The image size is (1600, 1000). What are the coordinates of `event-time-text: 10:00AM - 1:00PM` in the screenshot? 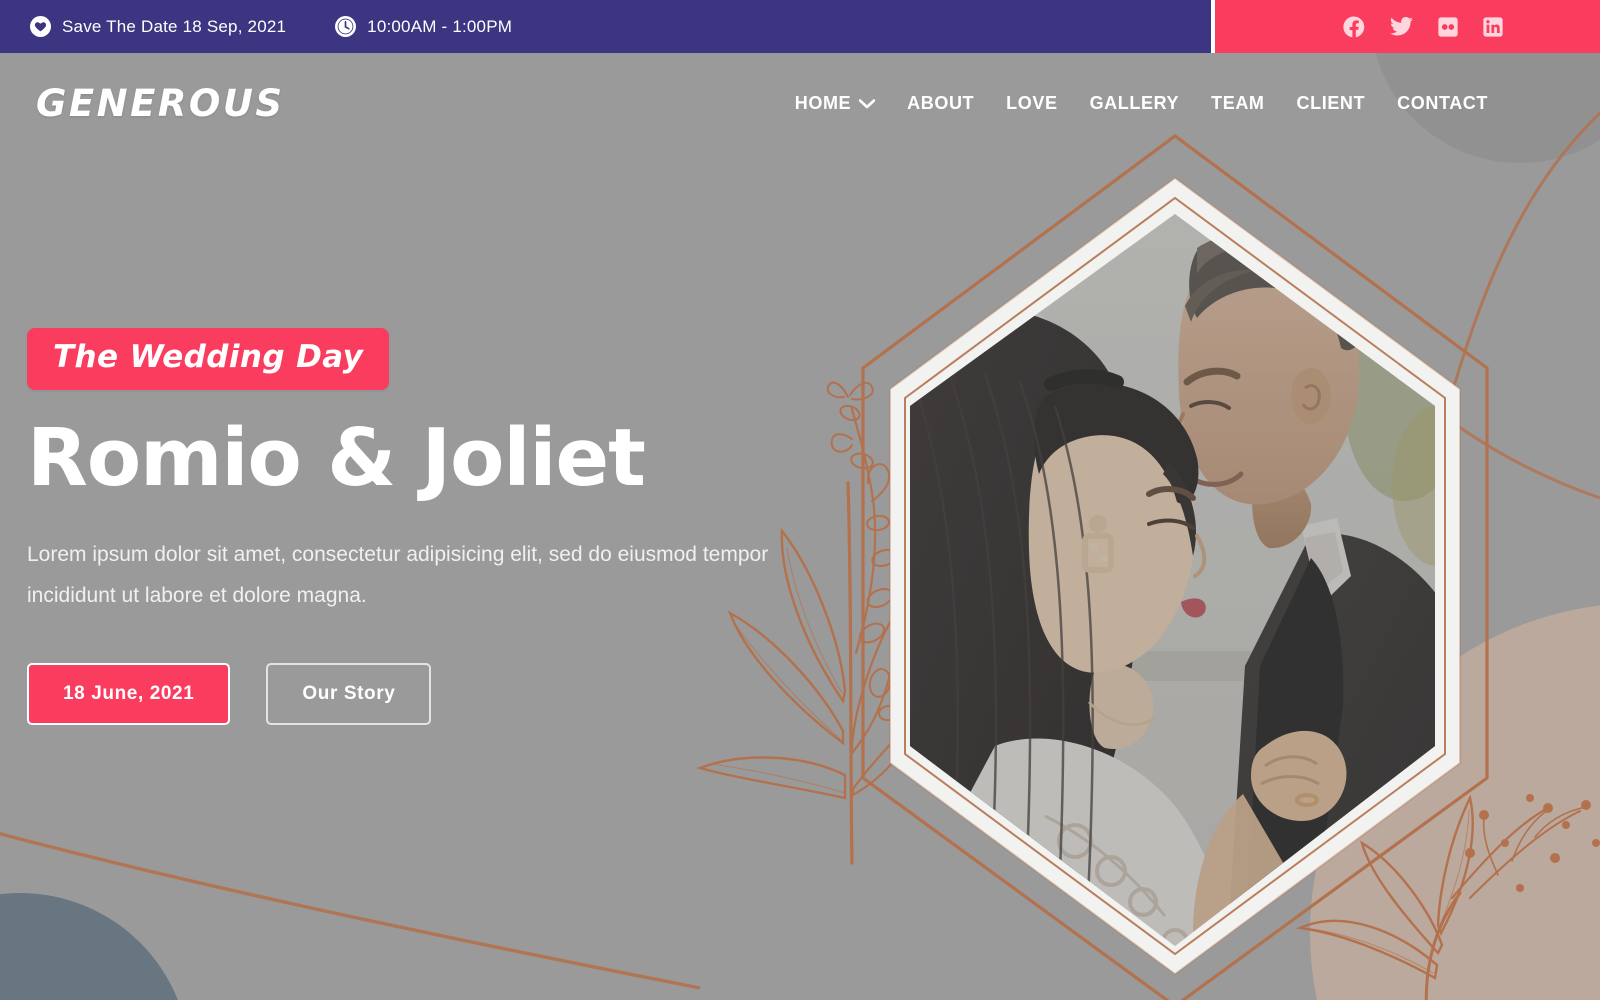 It's located at (440, 26).